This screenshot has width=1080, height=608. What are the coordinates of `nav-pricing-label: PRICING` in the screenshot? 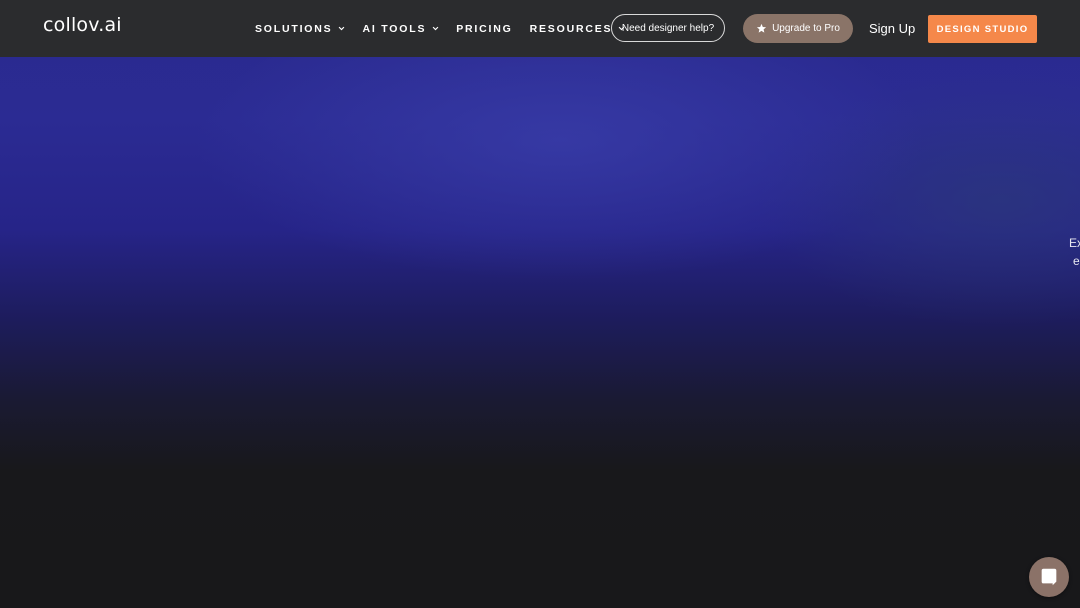 It's located at (484, 28).